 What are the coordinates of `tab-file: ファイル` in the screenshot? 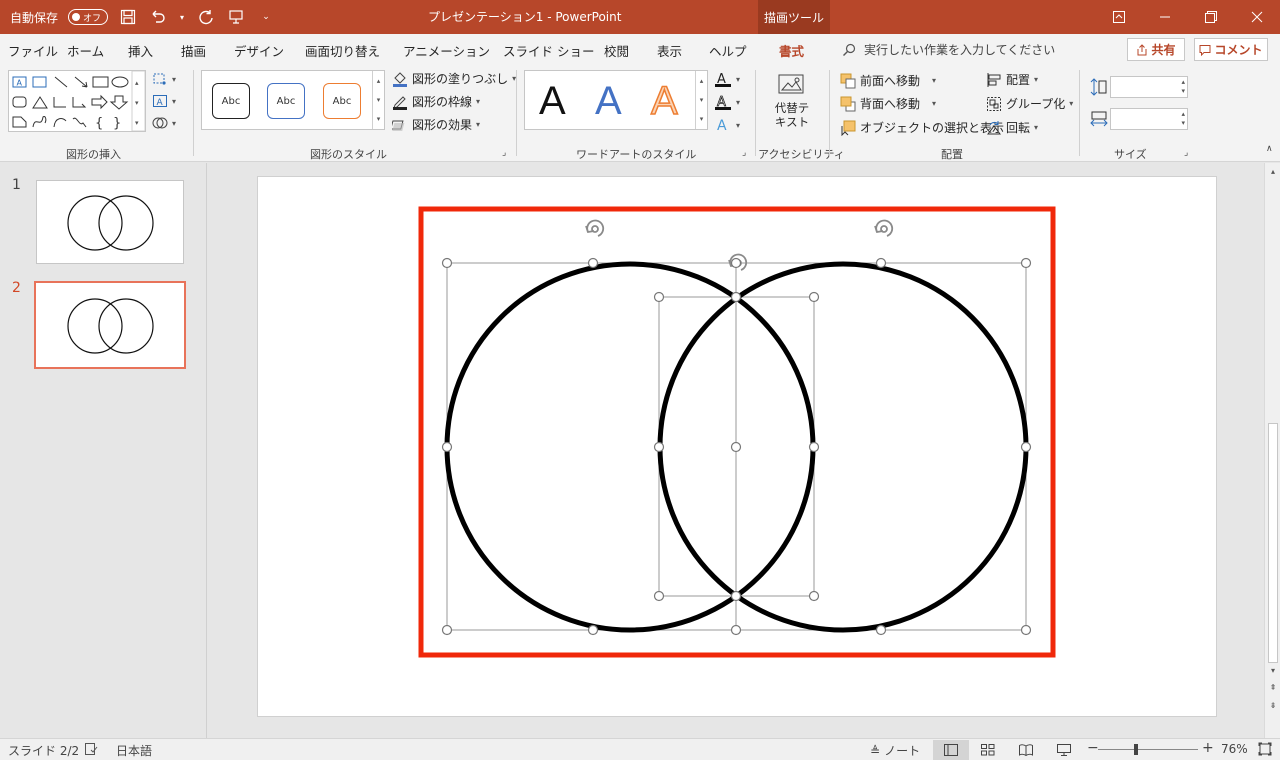 It's located at (33, 50).